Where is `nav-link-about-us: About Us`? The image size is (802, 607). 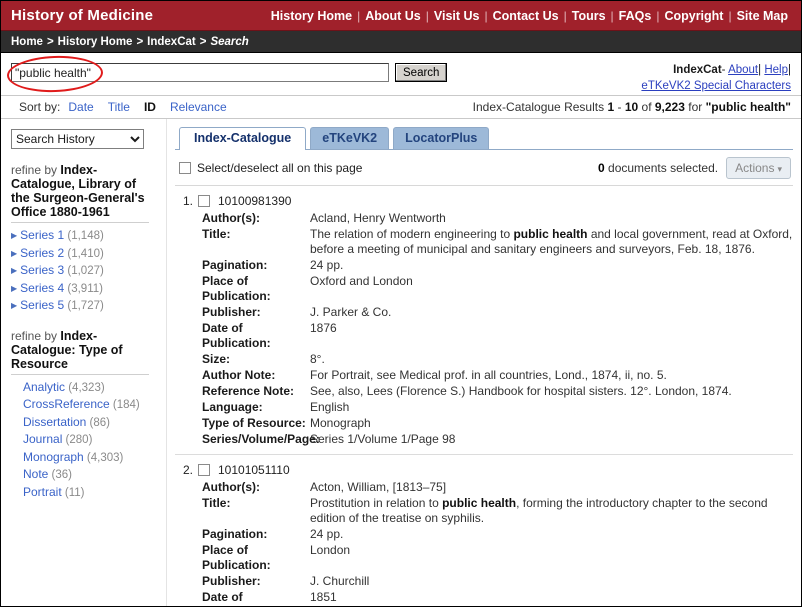 nav-link-about-us: About Us is located at coordinates (393, 16).